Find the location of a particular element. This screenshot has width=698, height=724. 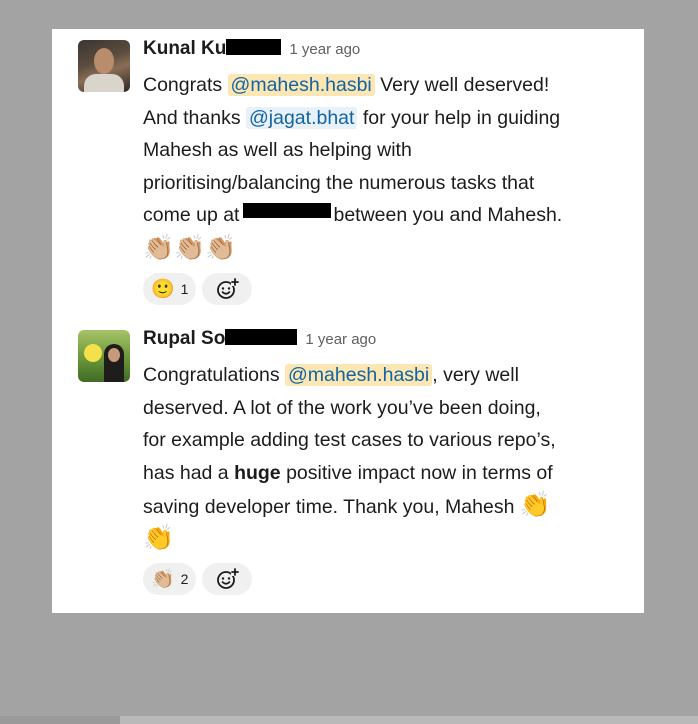

mention-link: @jagat.bhat is located at coordinates (301, 117).